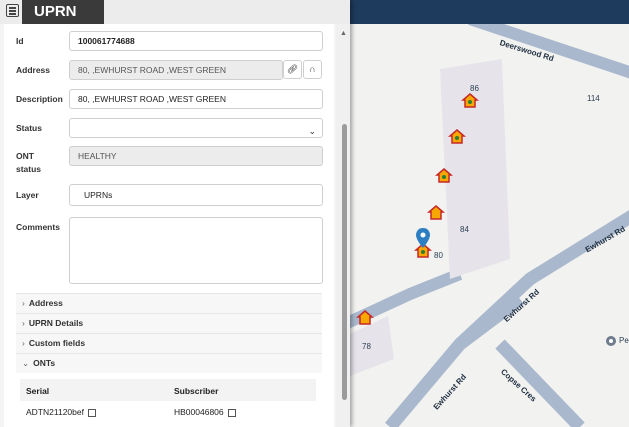 The image size is (629, 427). I want to click on section-custom-fields: › Custom fields, so click(169, 343).